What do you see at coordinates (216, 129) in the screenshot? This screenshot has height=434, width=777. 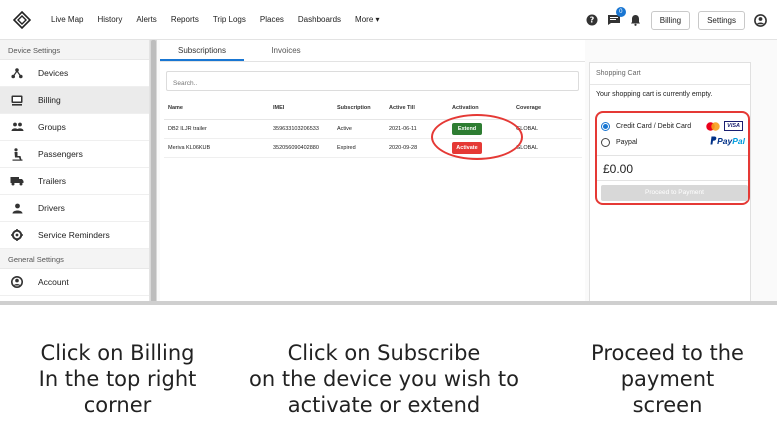 I see `cell-name: DB2 ILJR trailer` at bounding box center [216, 129].